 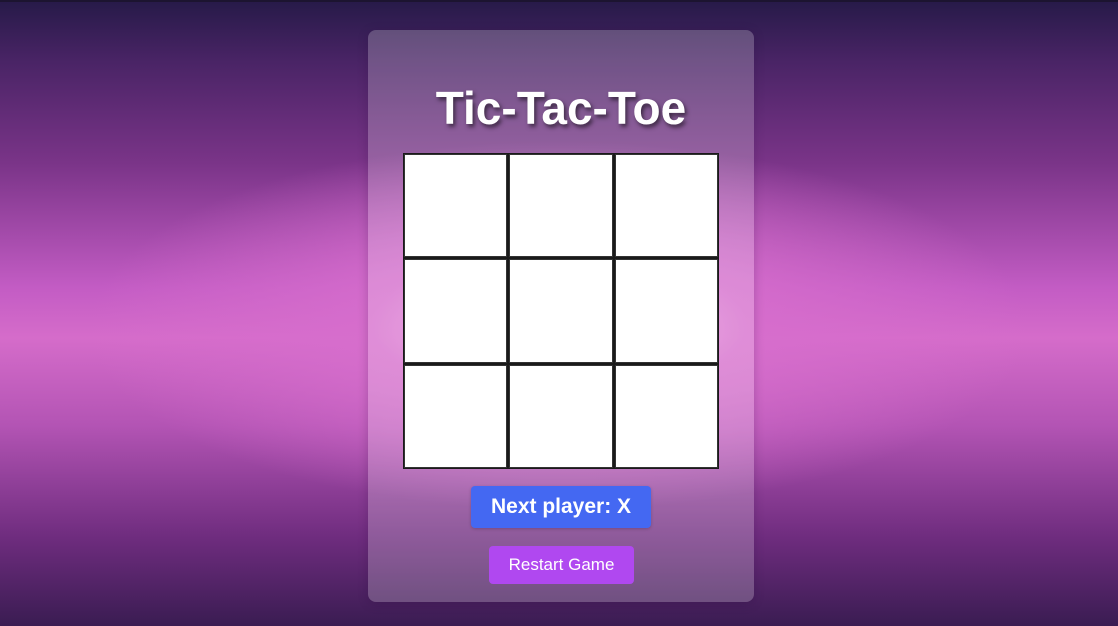 What do you see at coordinates (561, 565) in the screenshot?
I see `restart-game-button: Restart Game` at bounding box center [561, 565].